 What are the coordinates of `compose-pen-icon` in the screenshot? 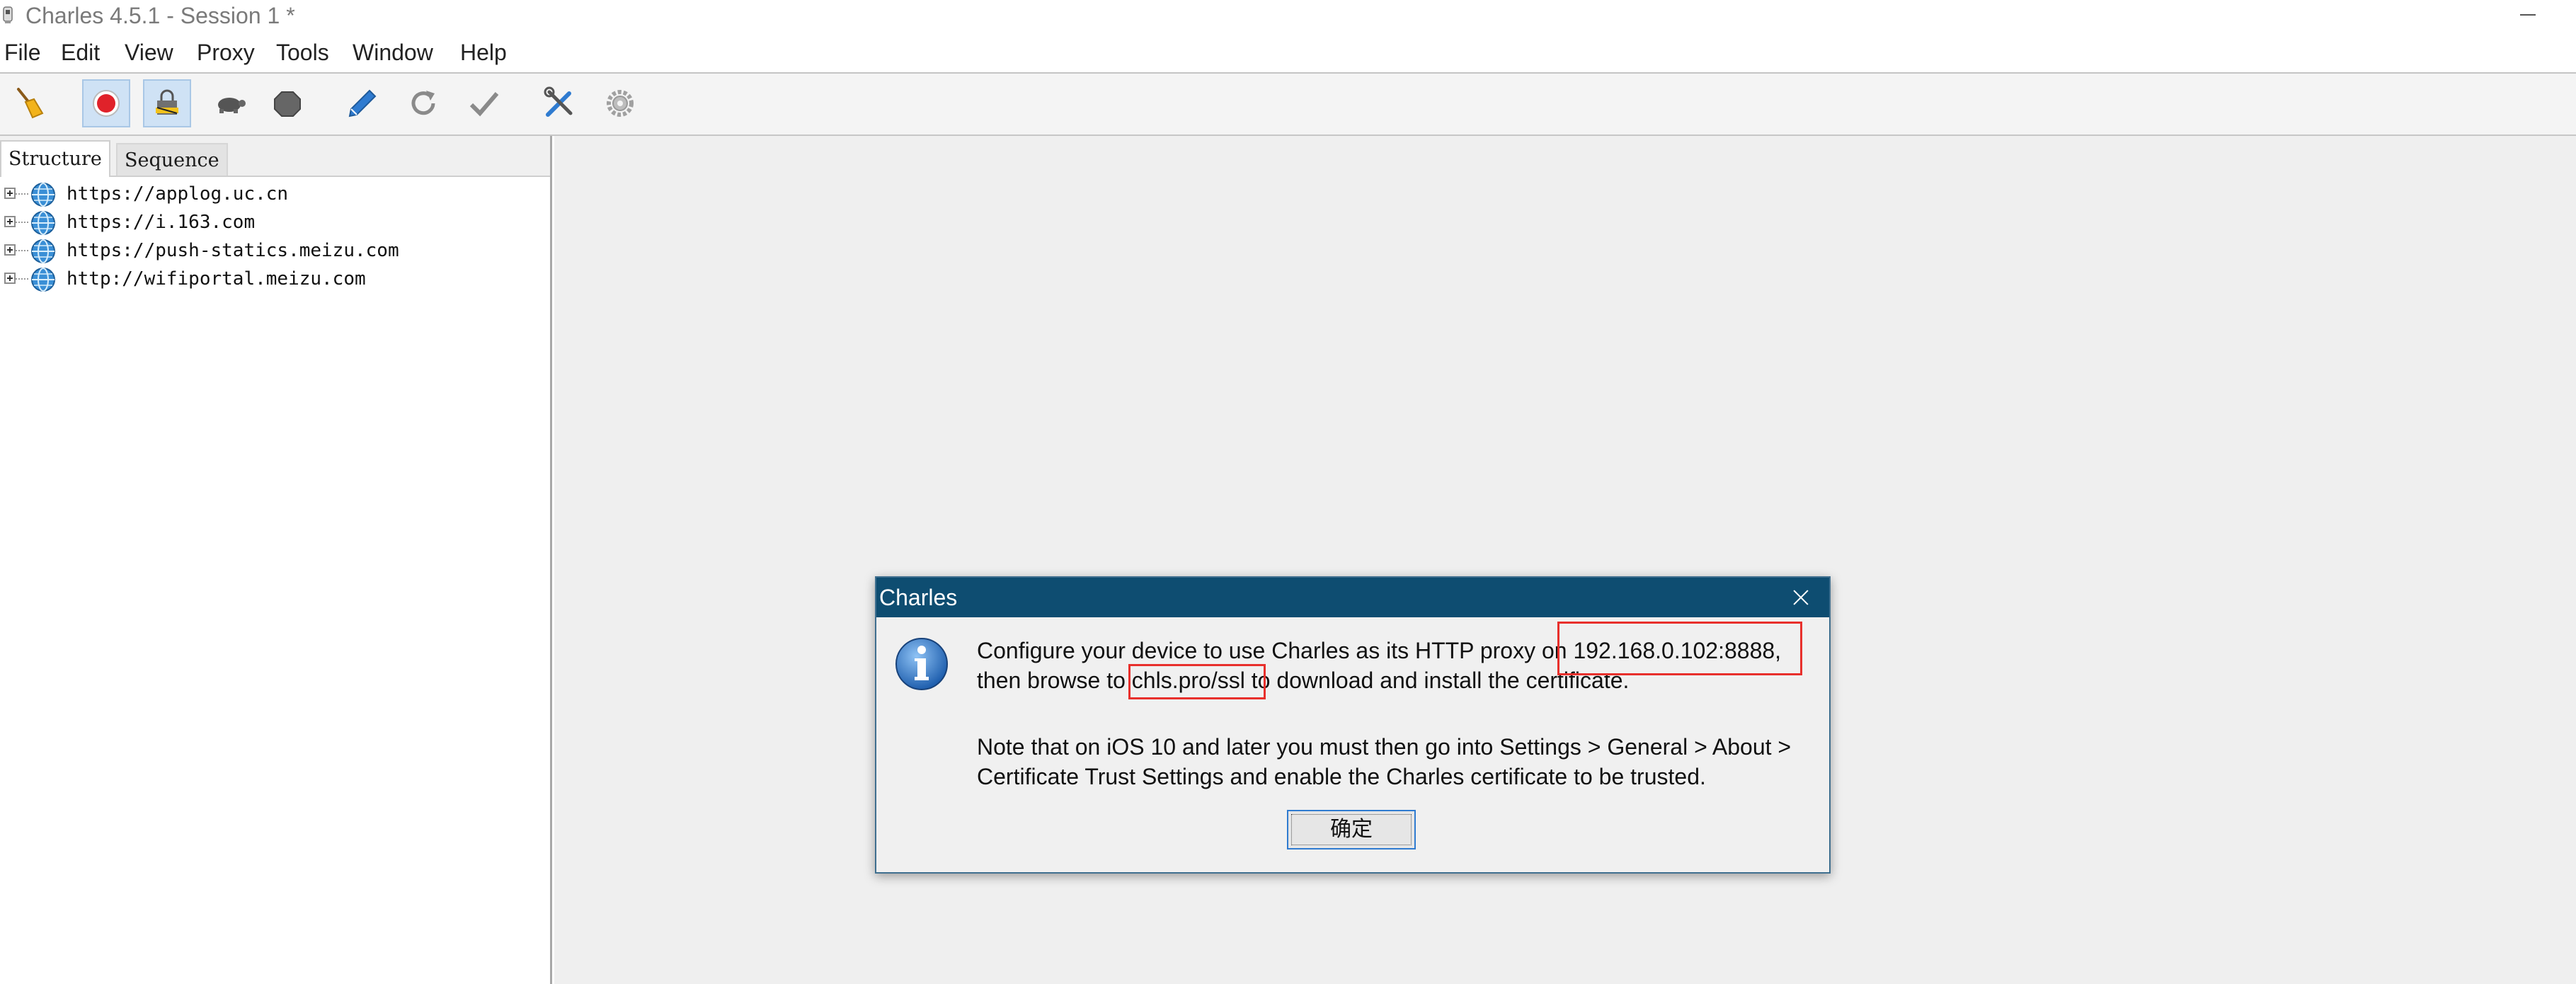 It's located at (362, 103).